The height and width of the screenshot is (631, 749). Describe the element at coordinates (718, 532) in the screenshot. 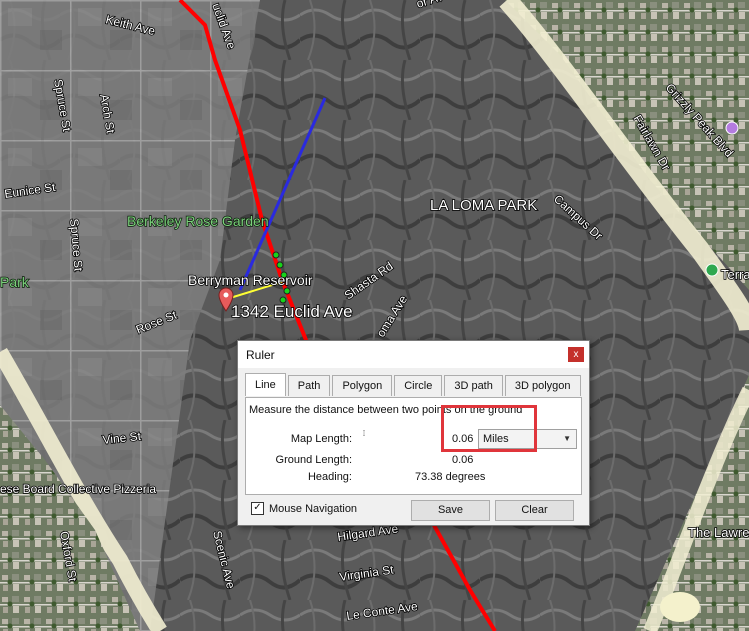

I see `the-lawrence-label: The Lawre` at that location.